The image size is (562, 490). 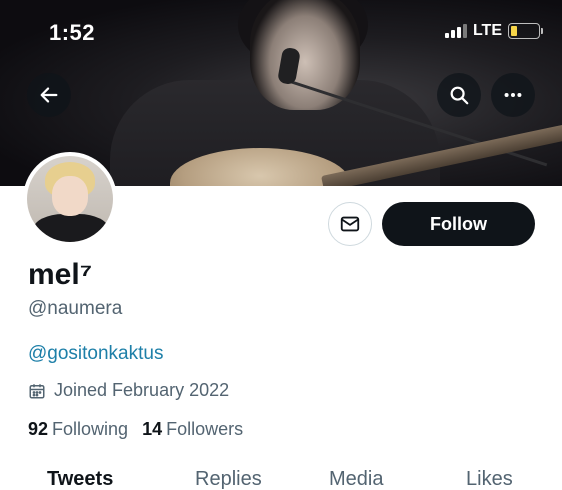 What do you see at coordinates (71, 228) in the screenshot?
I see `avatar-photo-body` at bounding box center [71, 228].